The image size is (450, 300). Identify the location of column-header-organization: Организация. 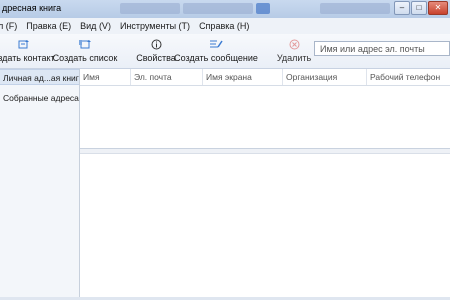
(325, 77).